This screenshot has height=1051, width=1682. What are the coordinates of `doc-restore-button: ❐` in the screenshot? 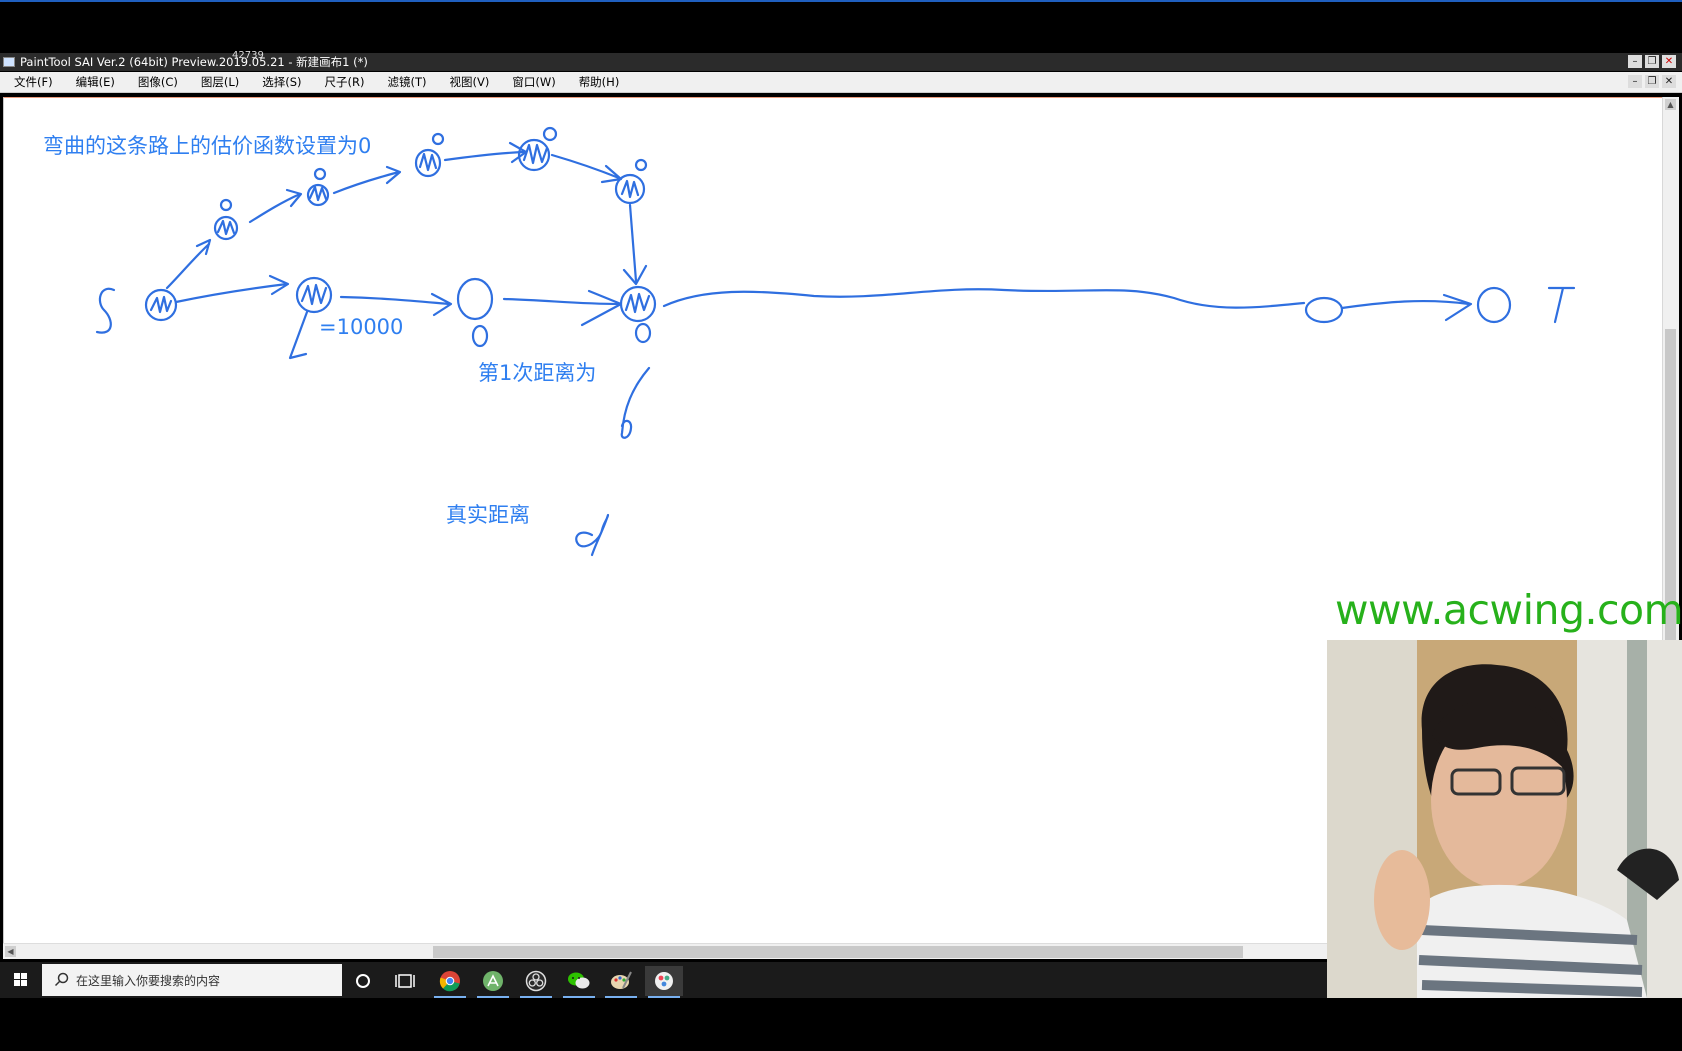 It's located at (1652, 81).